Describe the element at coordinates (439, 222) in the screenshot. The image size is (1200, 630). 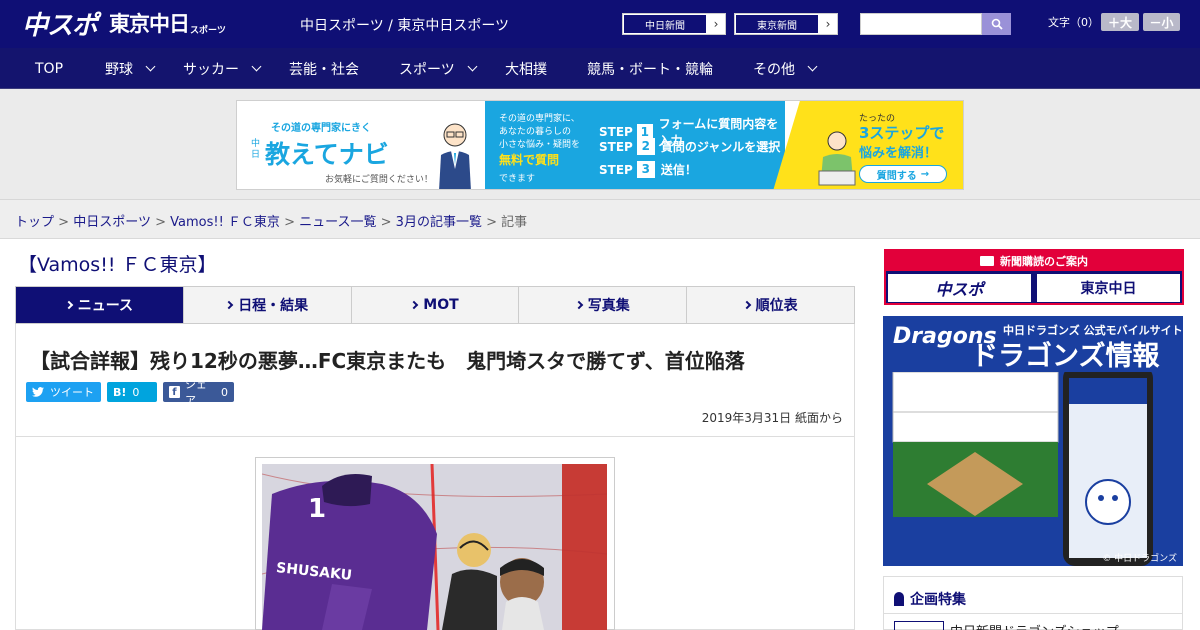
I see `breadcrumb-link: 3月の記事一覧` at that location.